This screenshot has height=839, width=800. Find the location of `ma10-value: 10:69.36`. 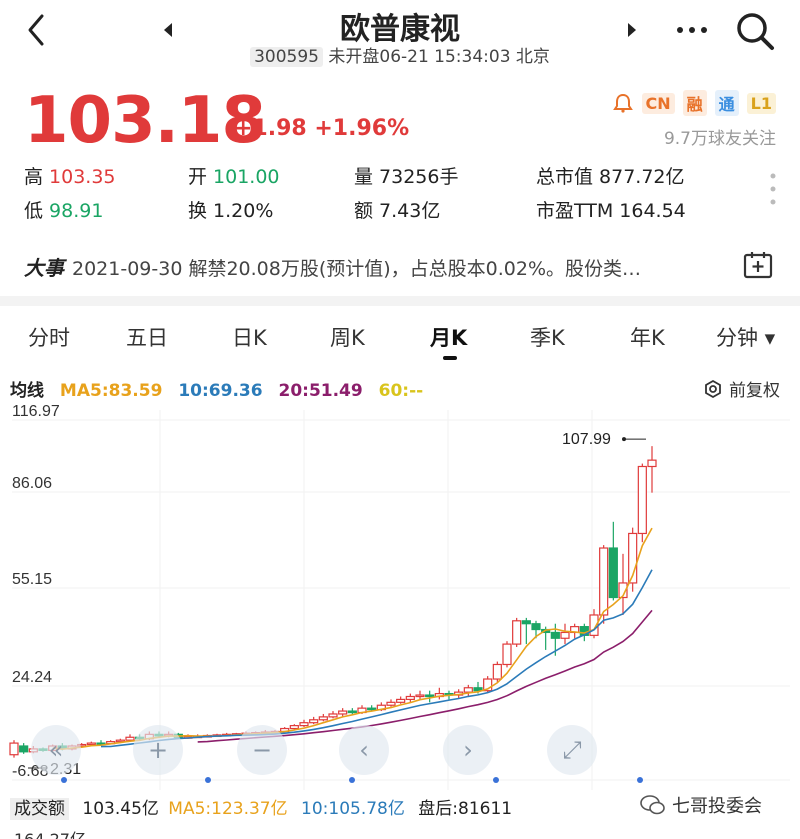

ma10-value: 10:69.36 is located at coordinates (220, 391).